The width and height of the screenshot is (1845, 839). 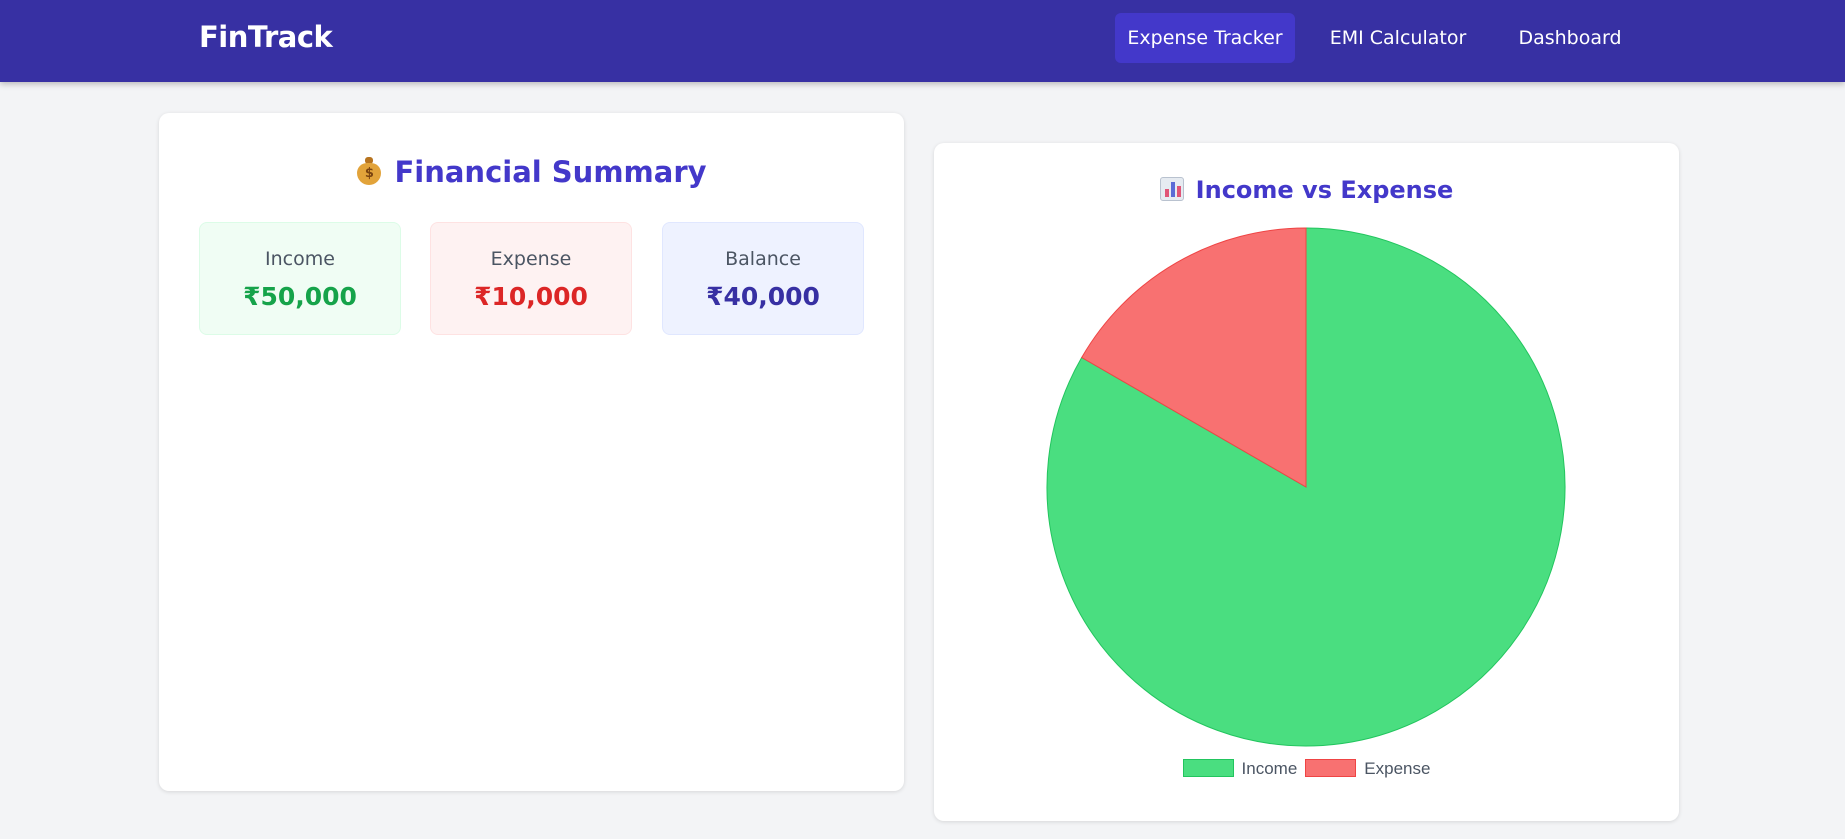 I want to click on income-stat-value: ₹50,000, so click(x=300, y=296).